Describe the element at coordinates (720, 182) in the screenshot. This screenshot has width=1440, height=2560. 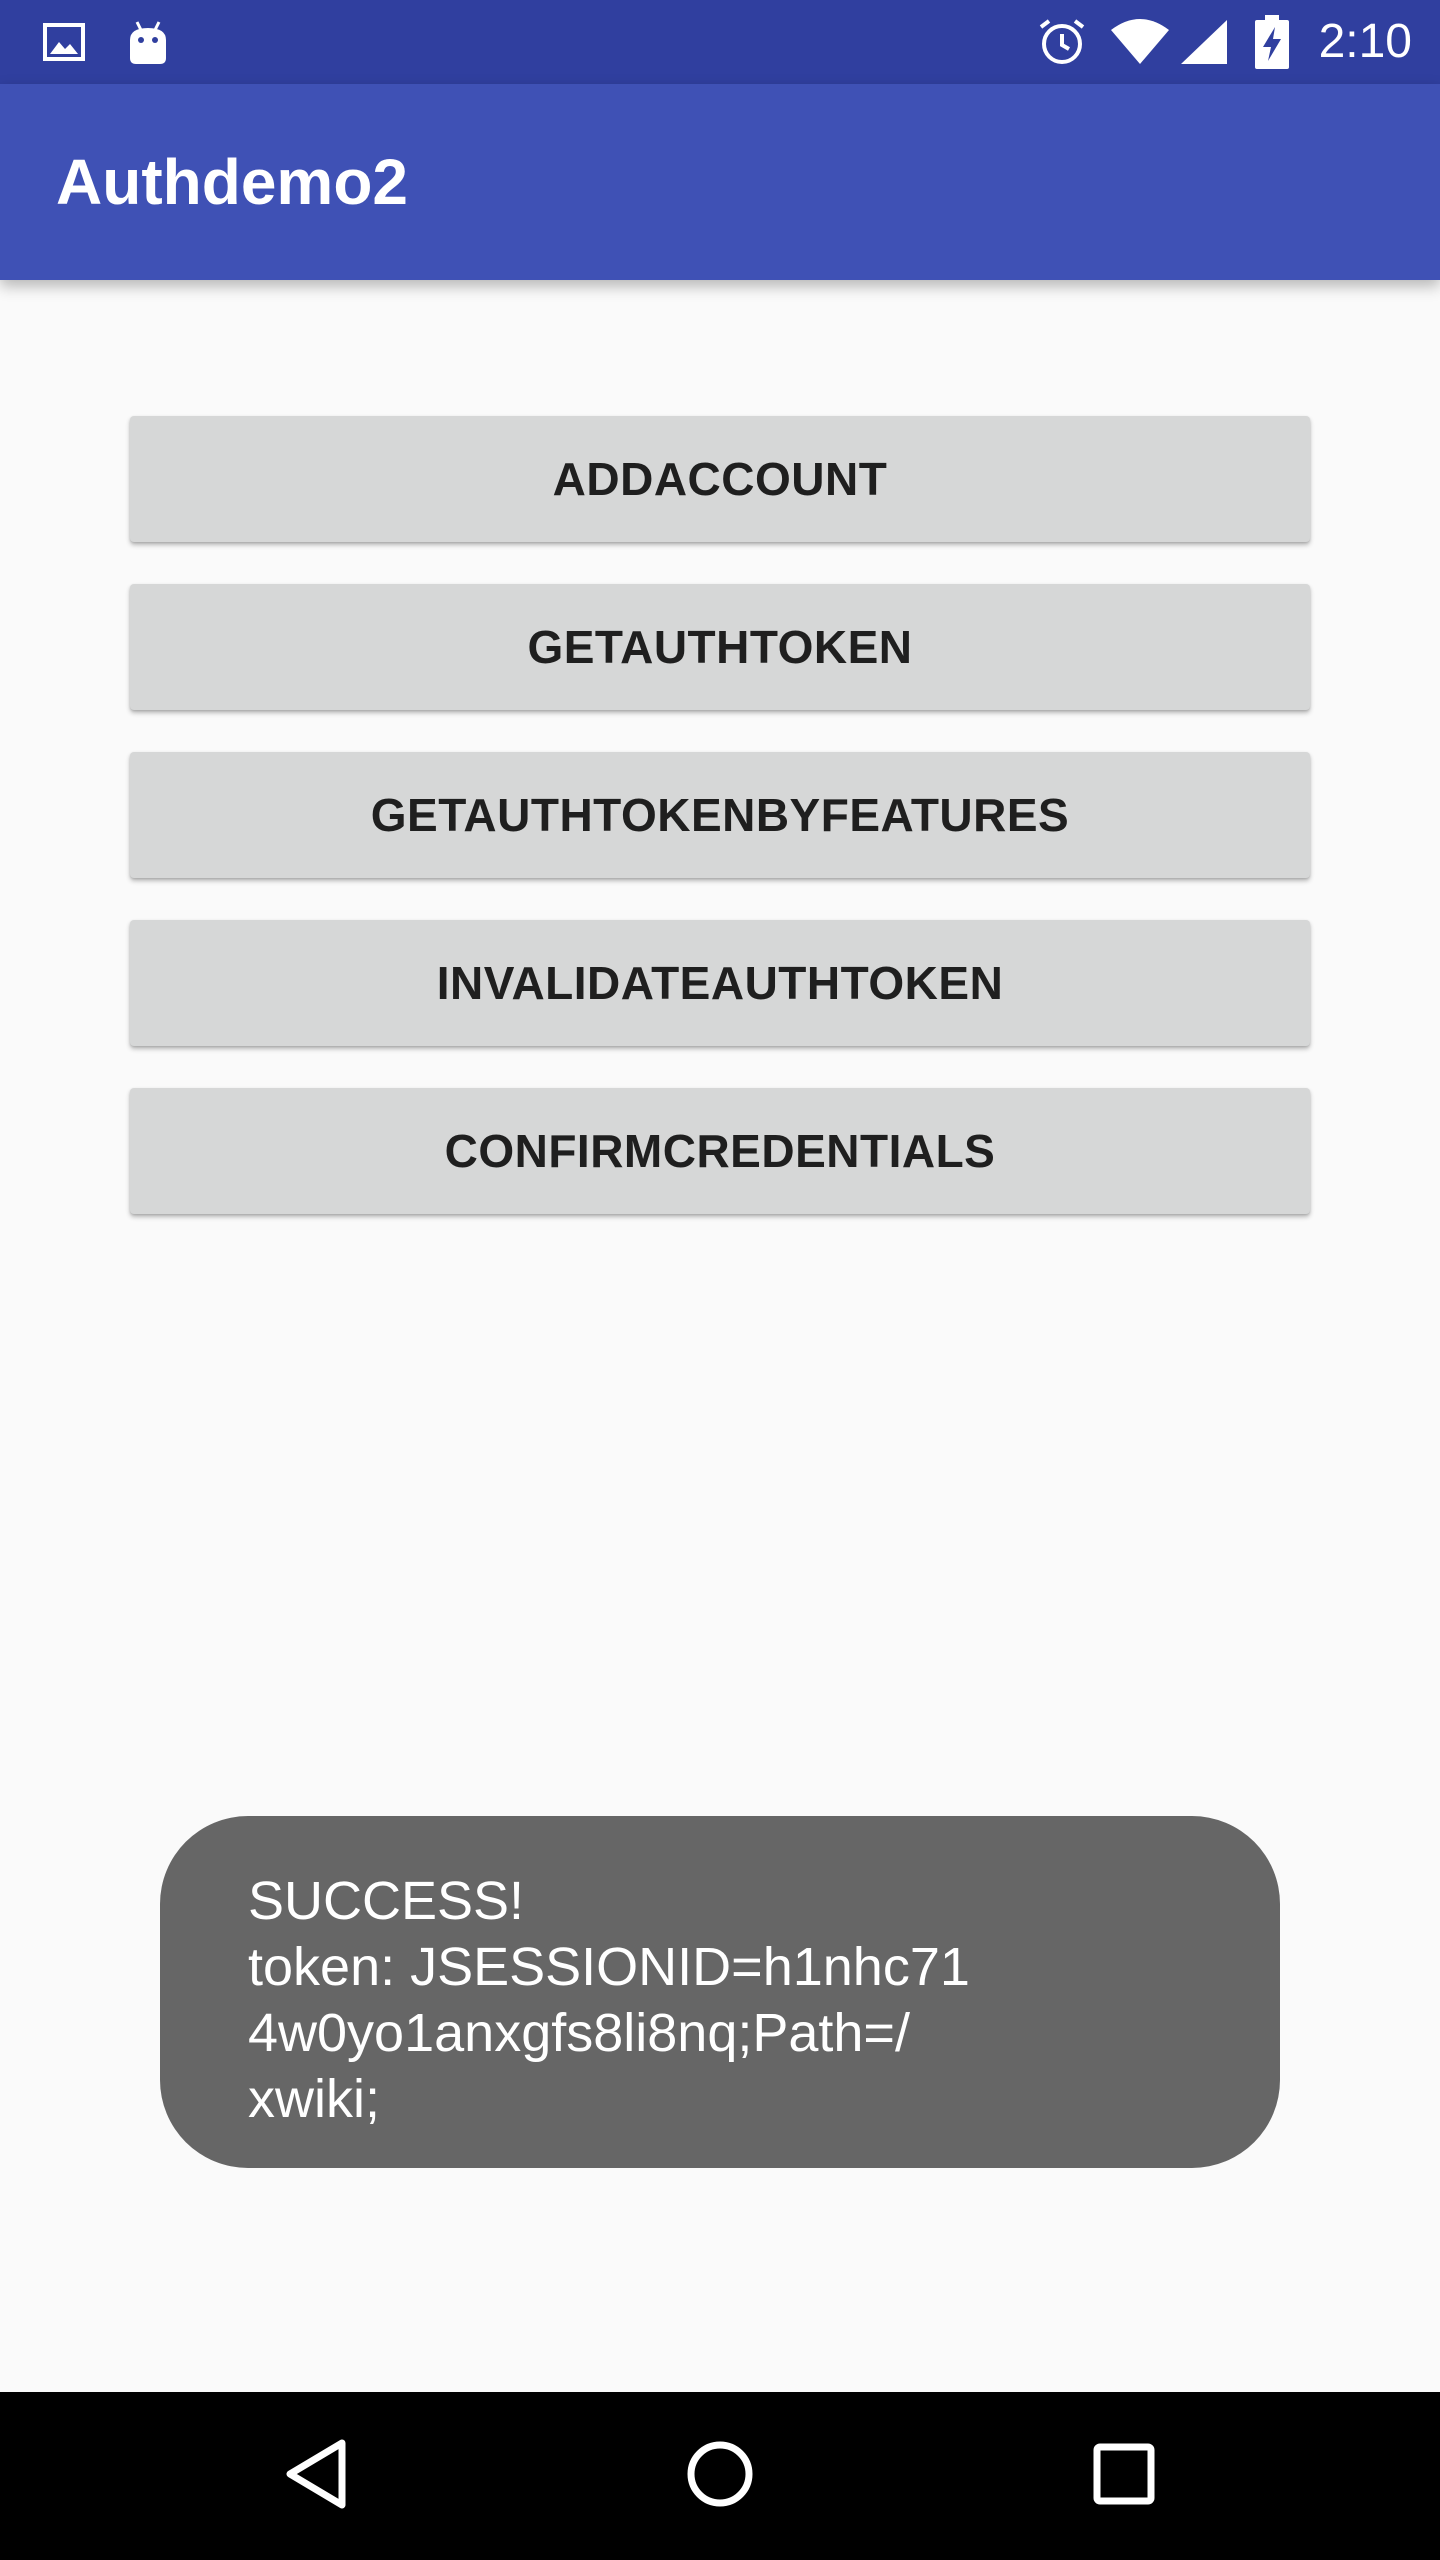
I see `app-bar: Authdemo2` at that location.